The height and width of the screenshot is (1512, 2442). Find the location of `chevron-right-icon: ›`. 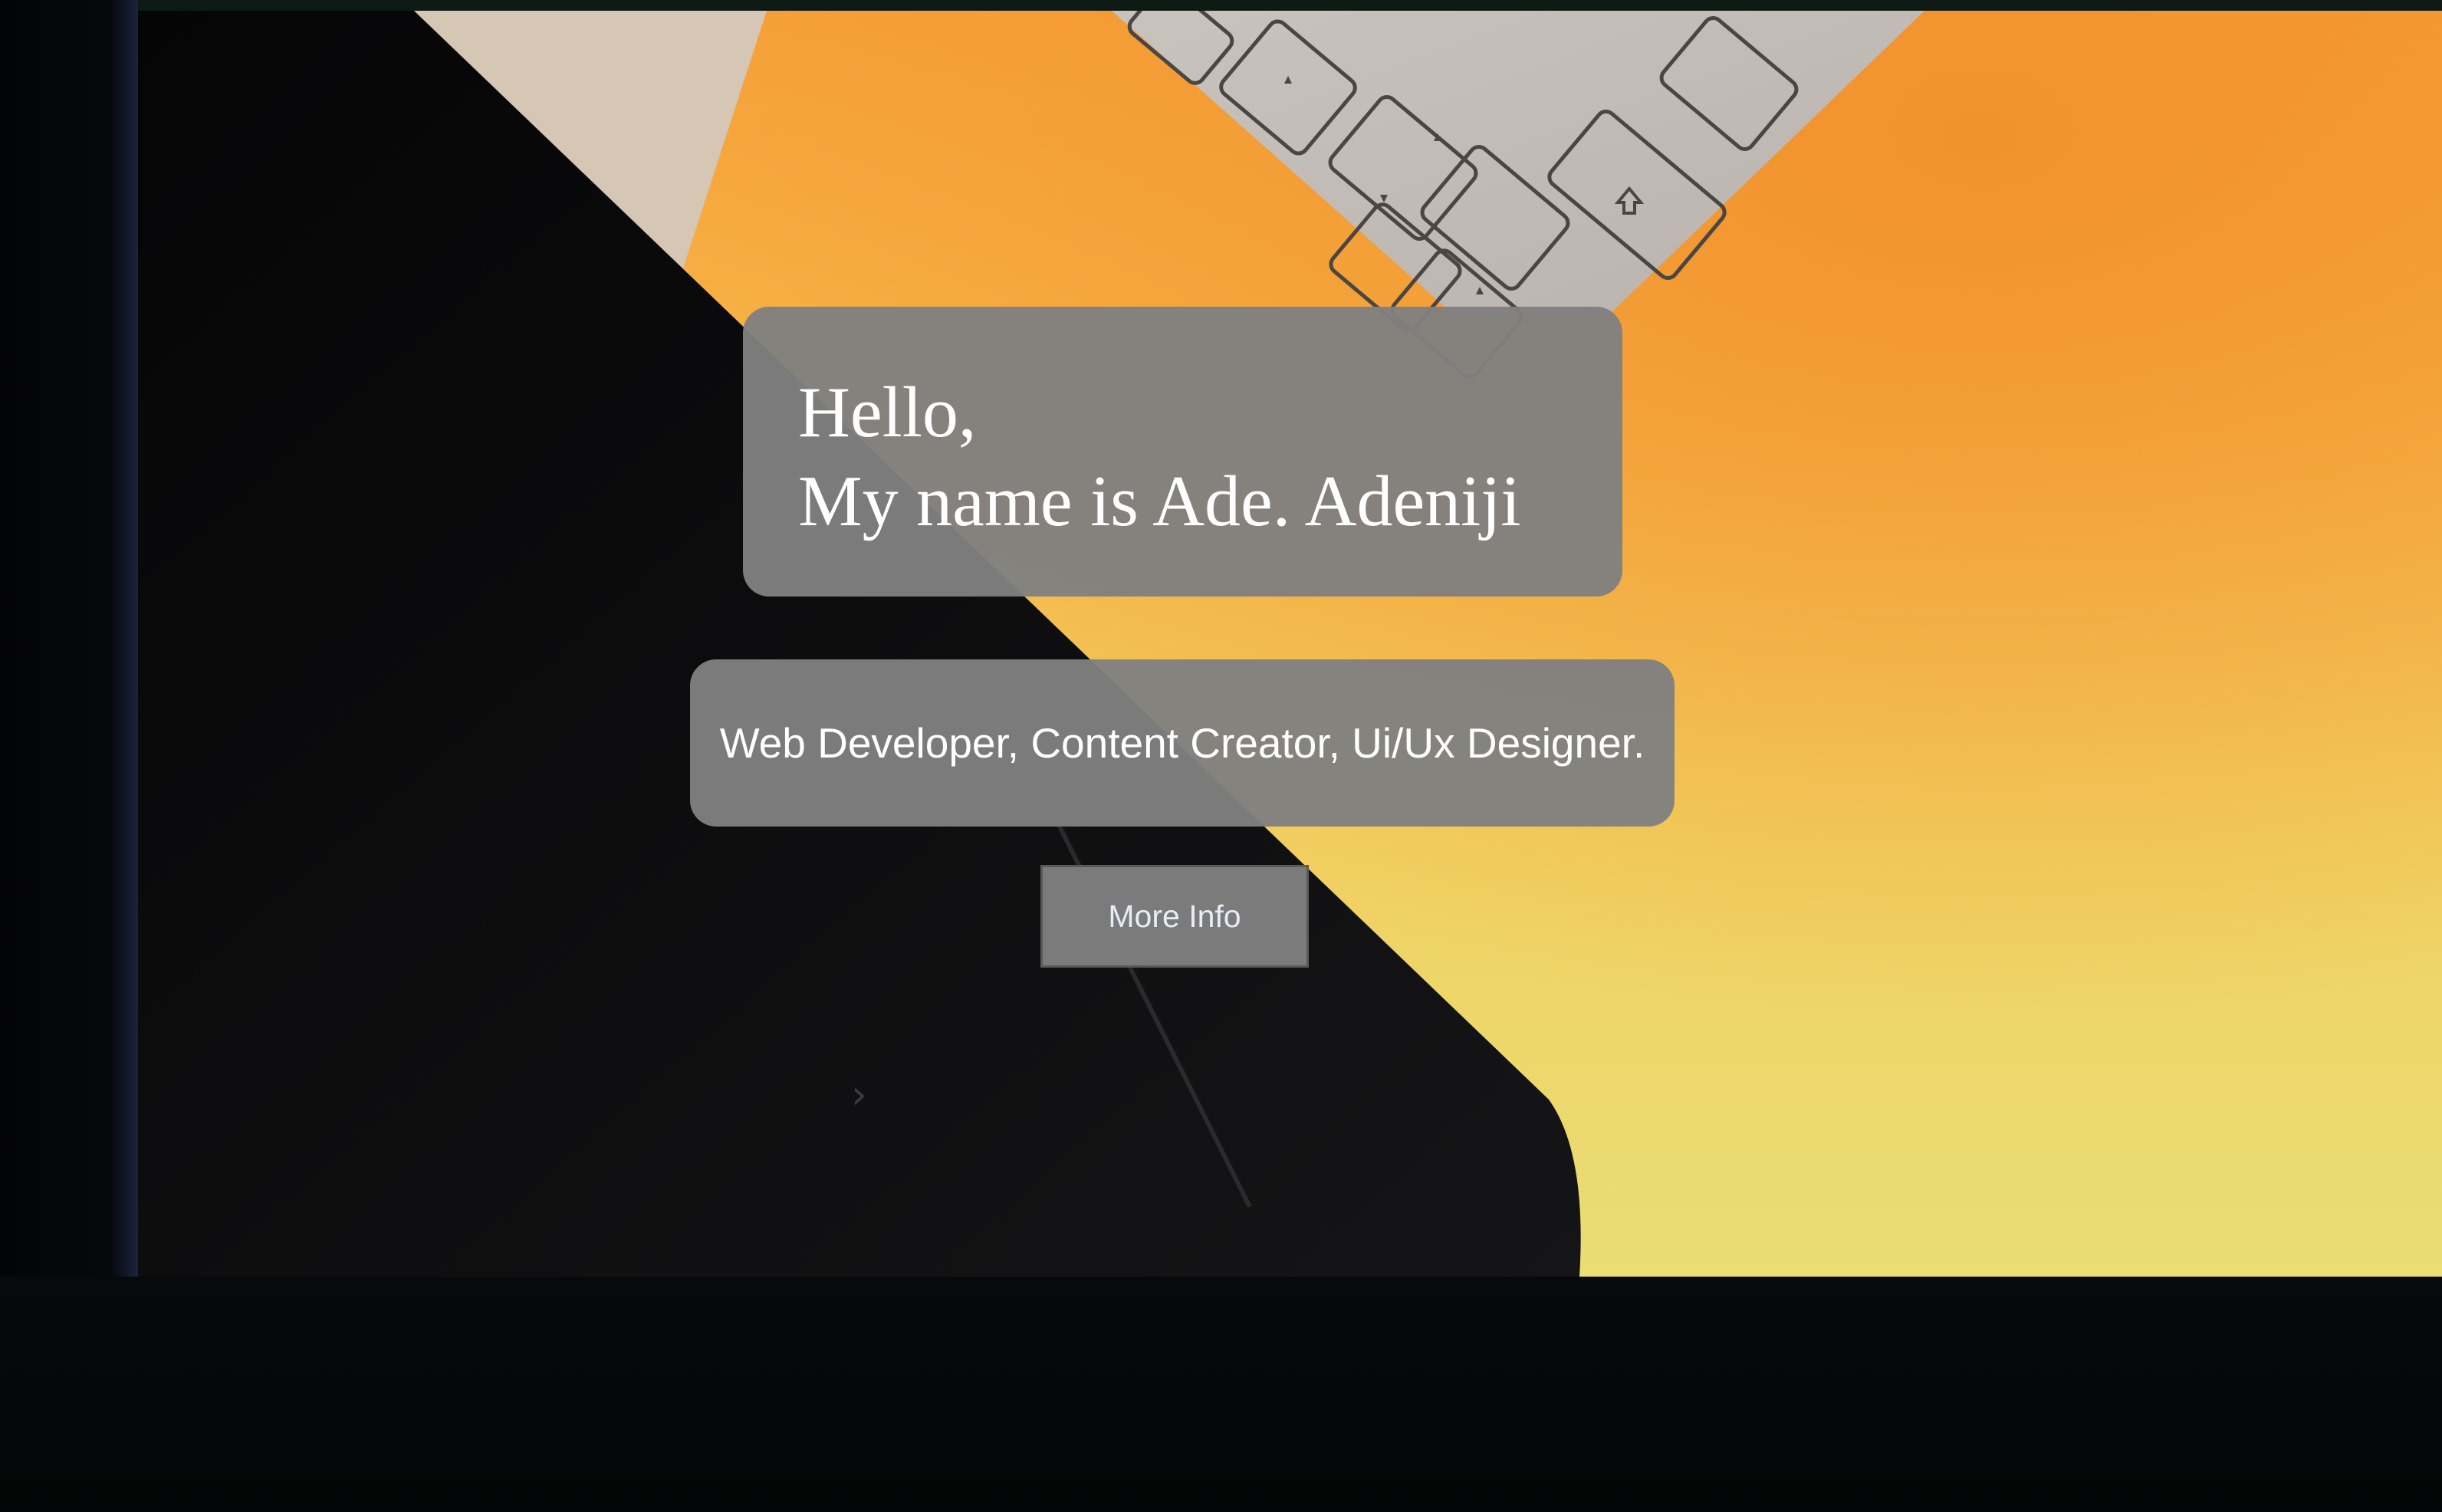

chevron-right-icon: › is located at coordinates (859, 1095).